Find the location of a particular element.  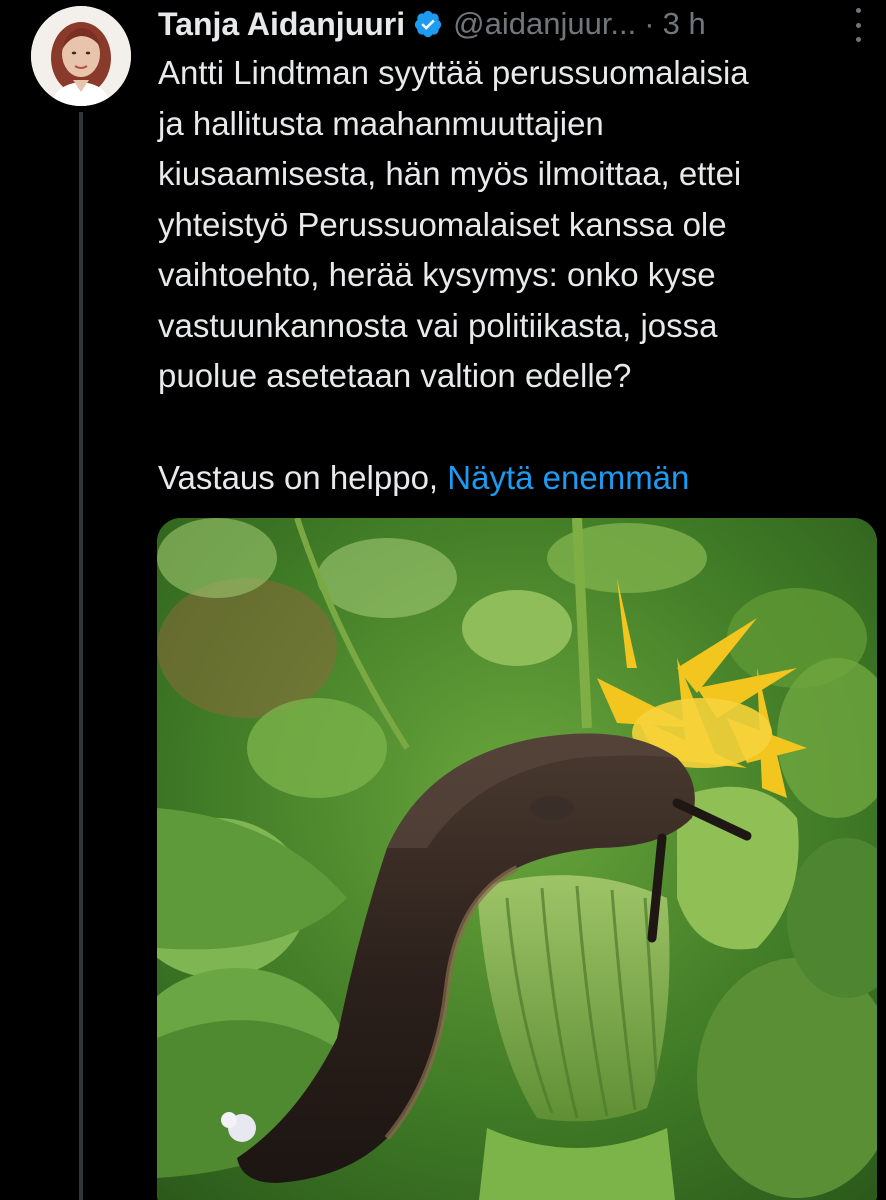

tweet-text-continuation: Vastaus on helppo, Näytä enemmän is located at coordinates (423, 478).